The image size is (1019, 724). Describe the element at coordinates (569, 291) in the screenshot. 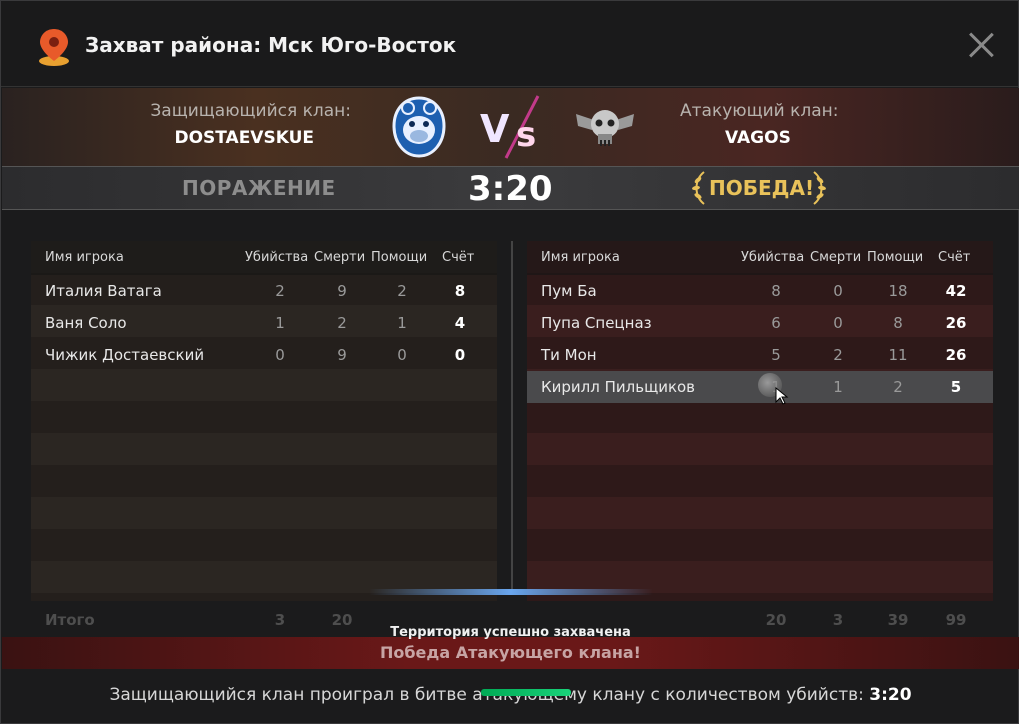

I see `player-name: Пум Ба` at that location.